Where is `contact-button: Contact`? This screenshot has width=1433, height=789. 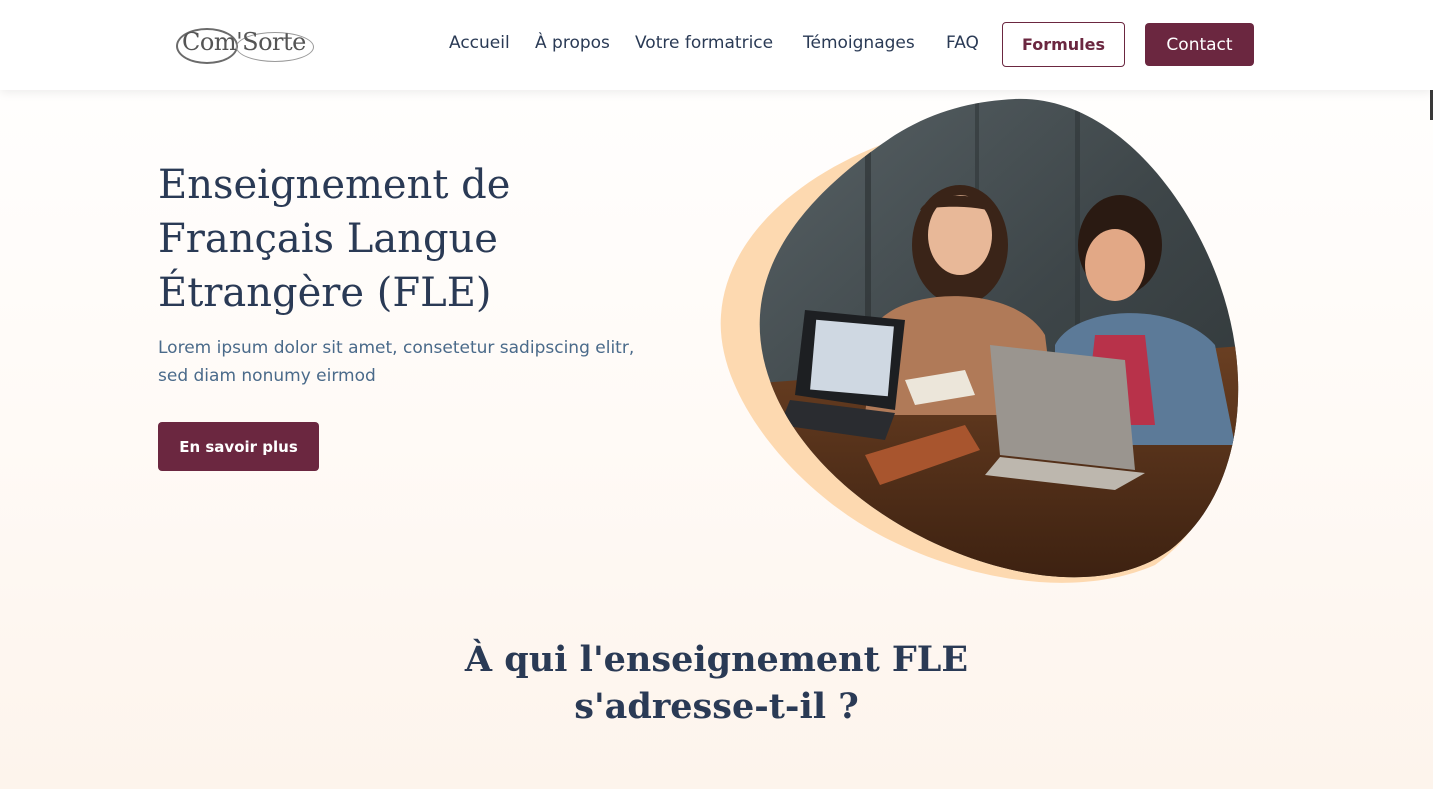
contact-button: Contact is located at coordinates (1199, 44).